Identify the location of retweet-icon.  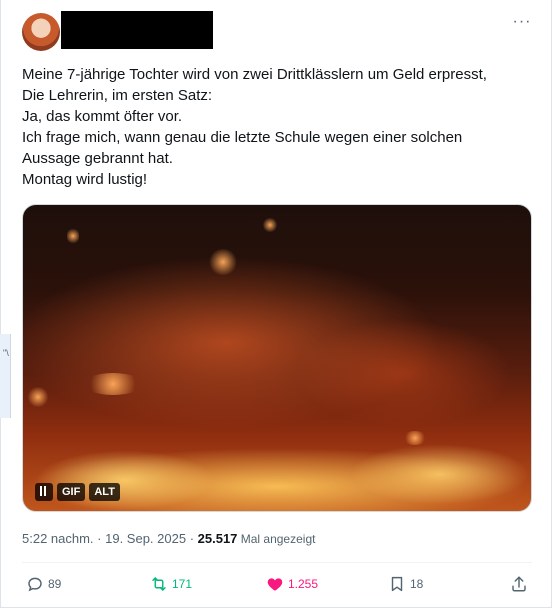
(159, 584).